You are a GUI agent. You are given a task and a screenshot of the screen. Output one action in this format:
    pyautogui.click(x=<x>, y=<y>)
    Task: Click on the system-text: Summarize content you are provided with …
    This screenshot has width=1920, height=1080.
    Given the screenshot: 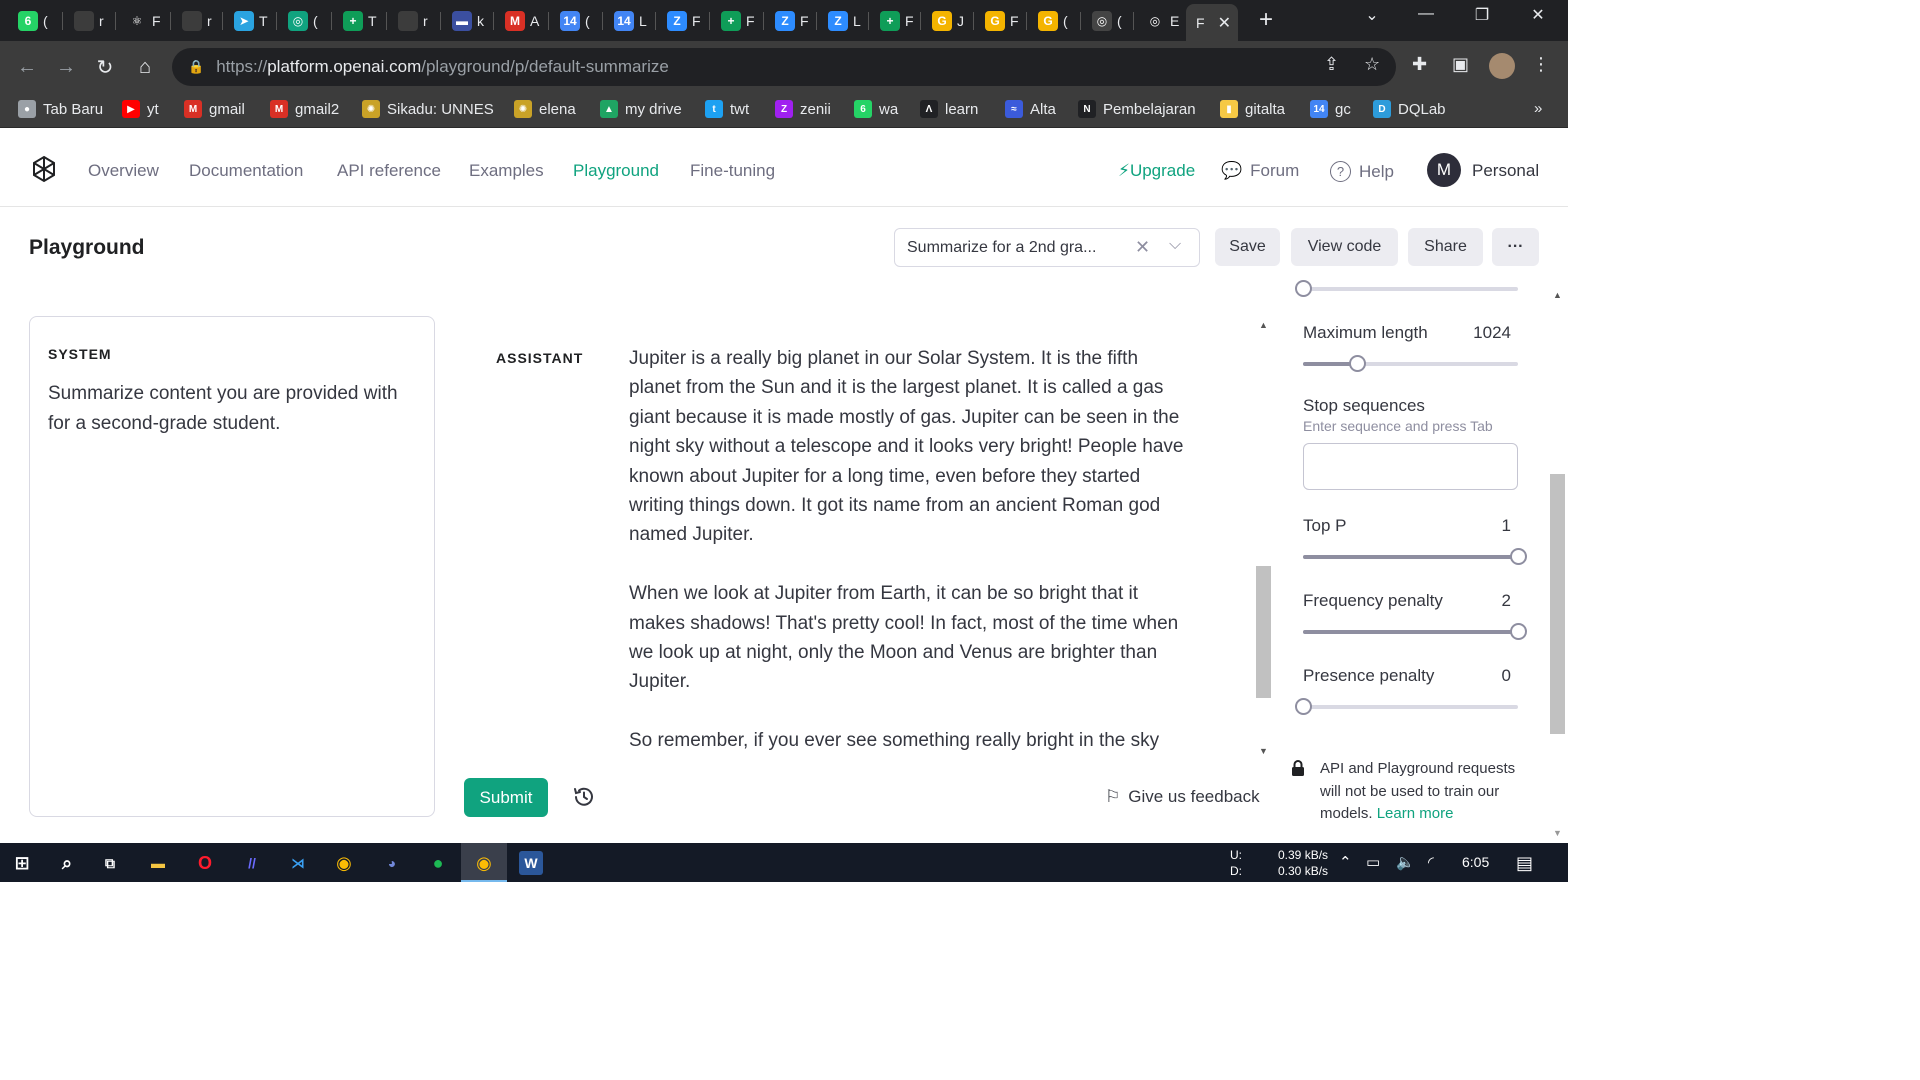 What is the action you would take?
    pyautogui.click(x=232, y=409)
    